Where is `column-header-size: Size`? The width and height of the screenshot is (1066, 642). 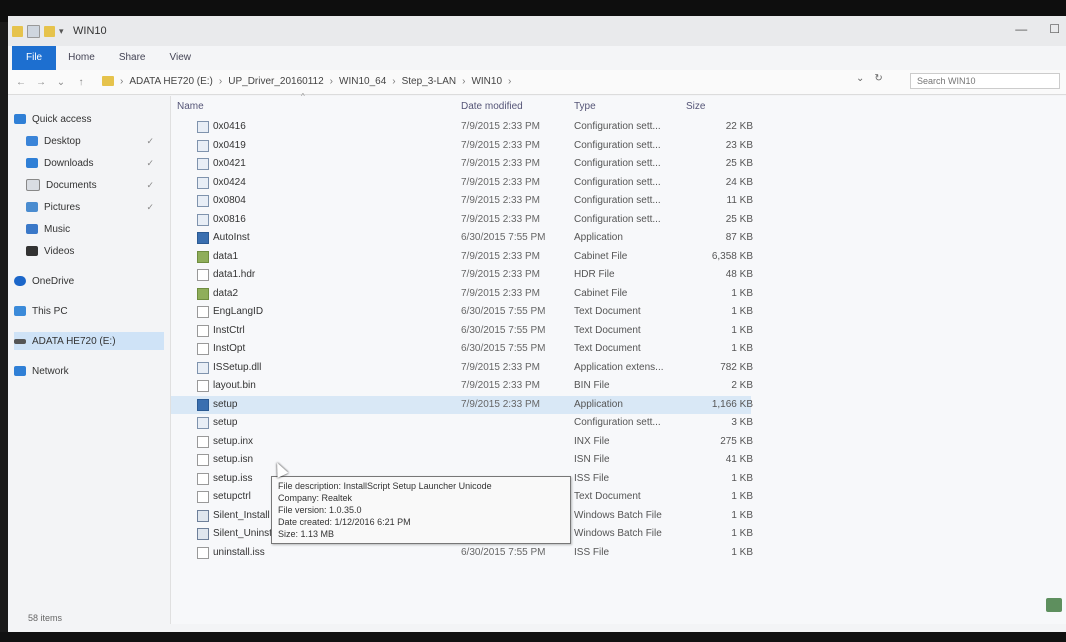 column-header-size: Size is located at coordinates (695, 107).